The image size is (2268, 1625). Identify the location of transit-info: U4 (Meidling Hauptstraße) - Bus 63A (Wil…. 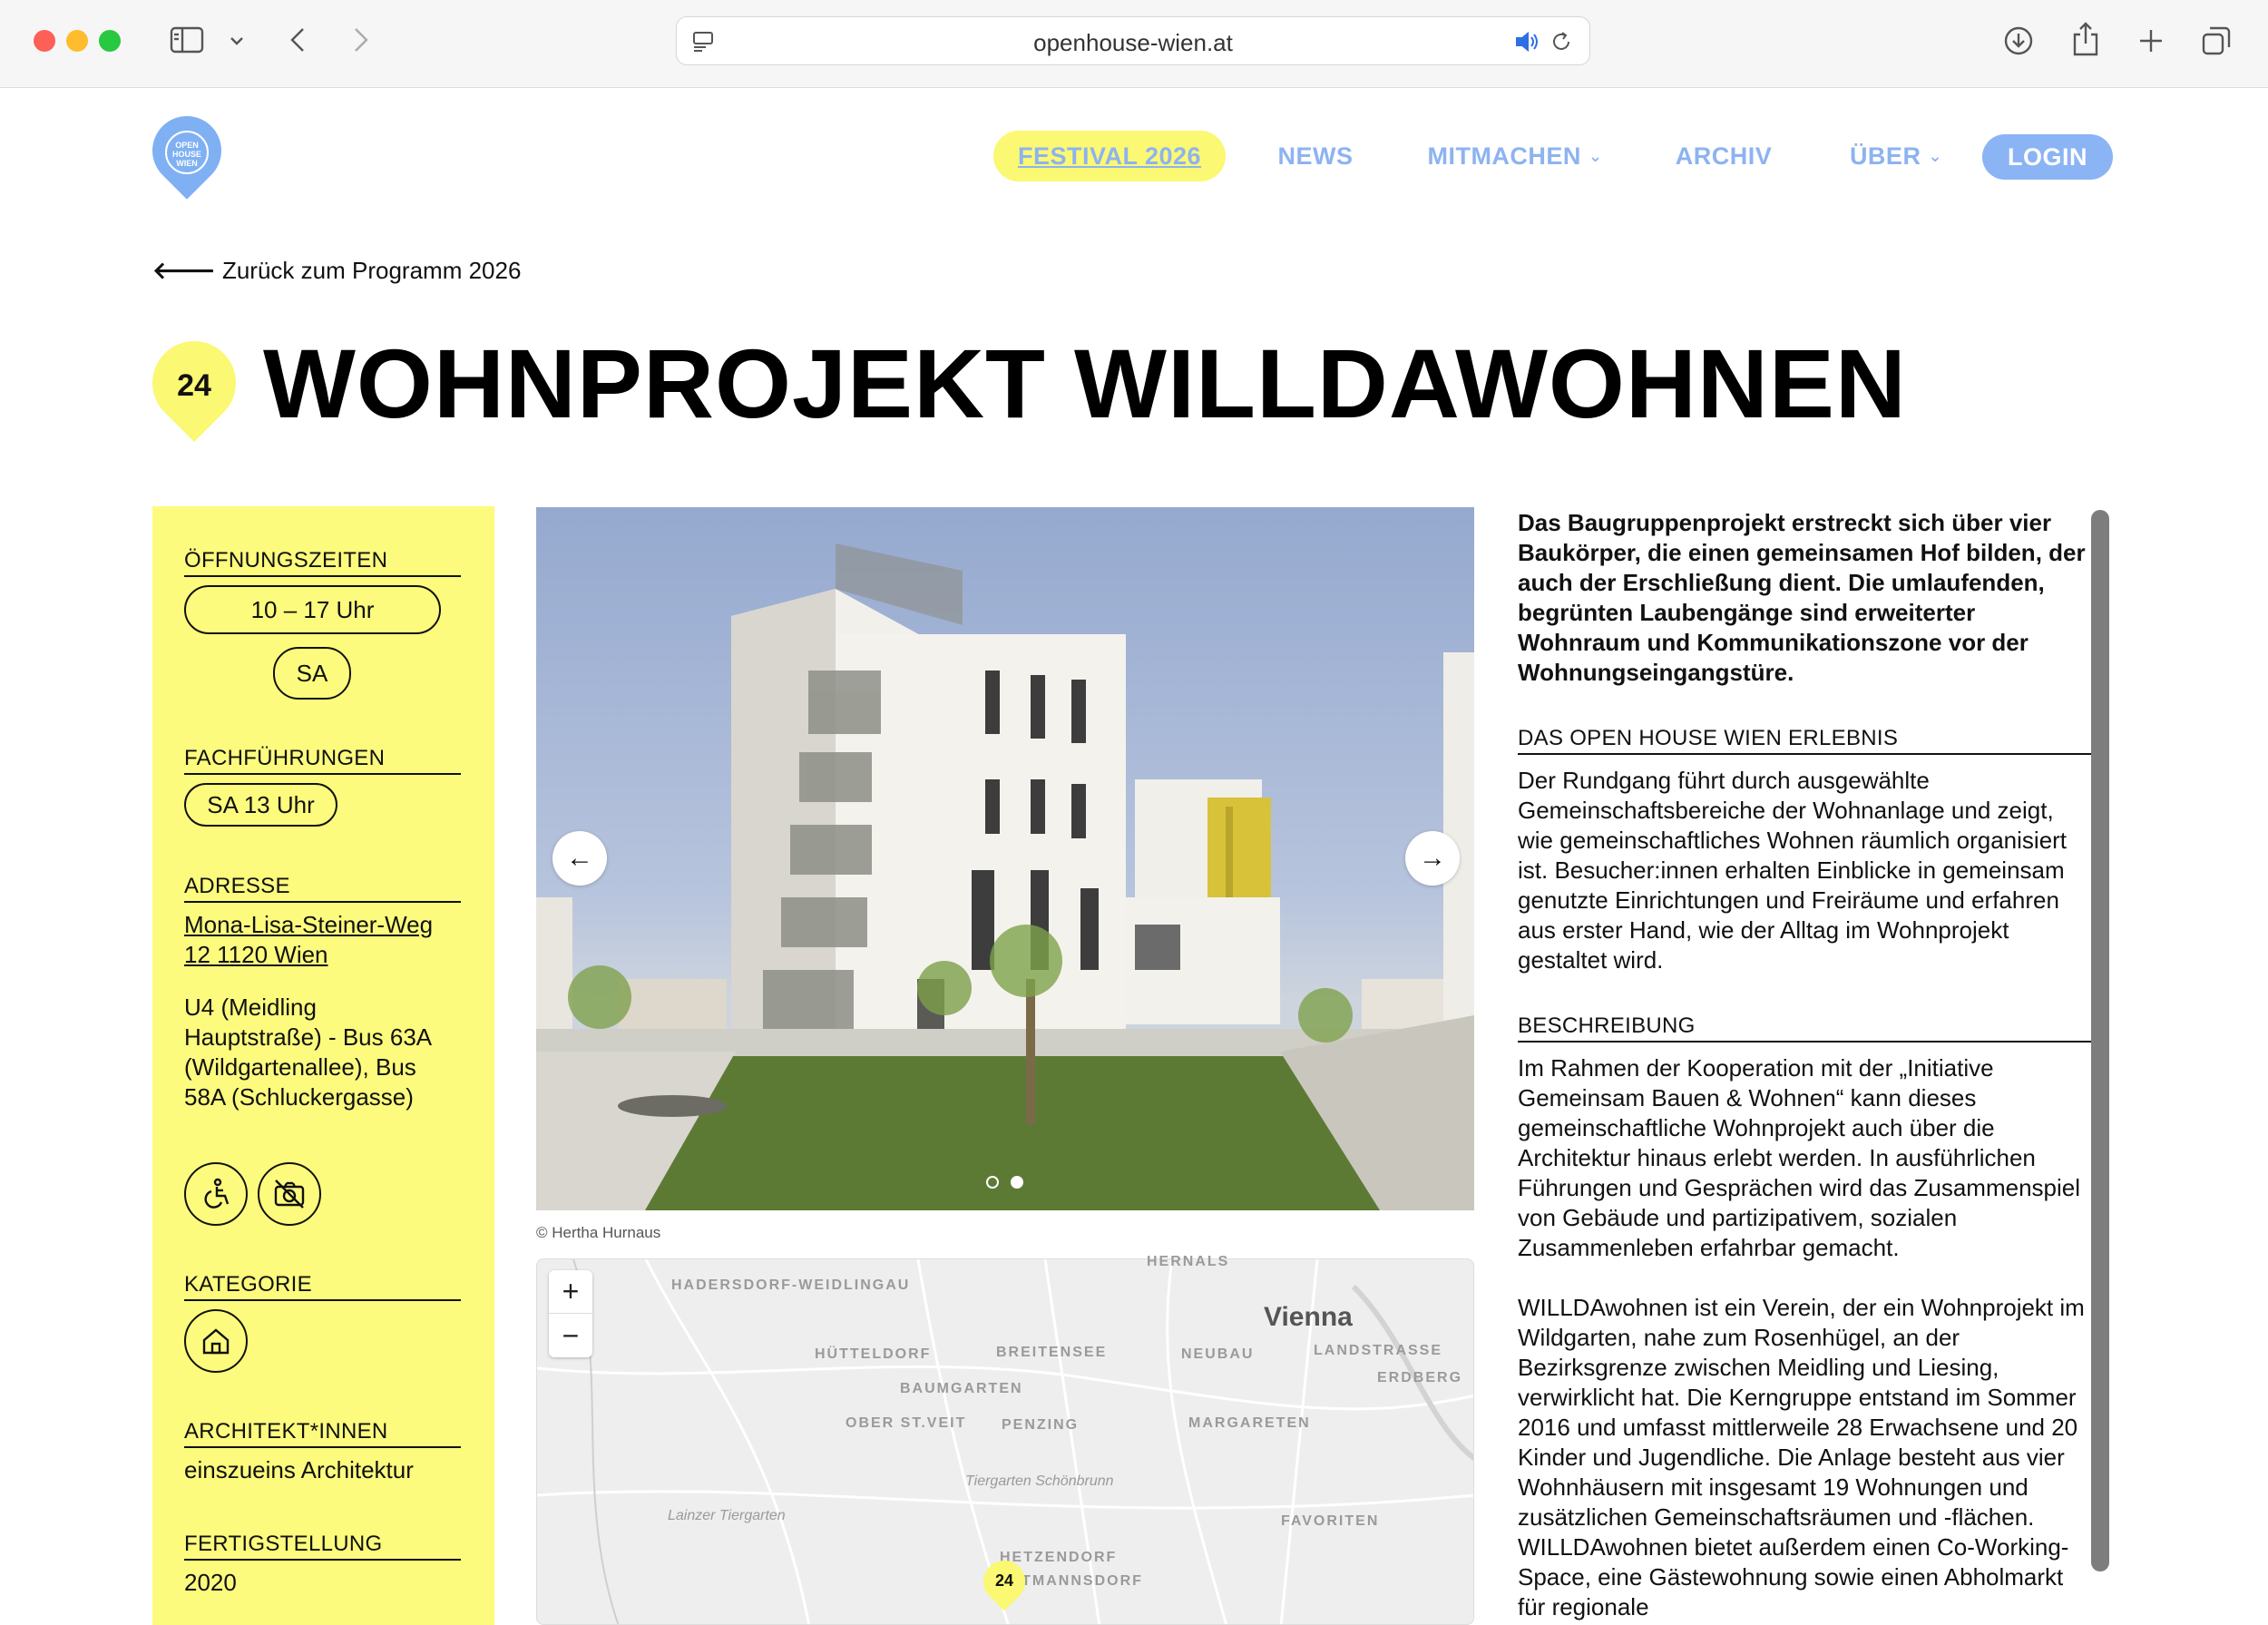
(308, 1052).